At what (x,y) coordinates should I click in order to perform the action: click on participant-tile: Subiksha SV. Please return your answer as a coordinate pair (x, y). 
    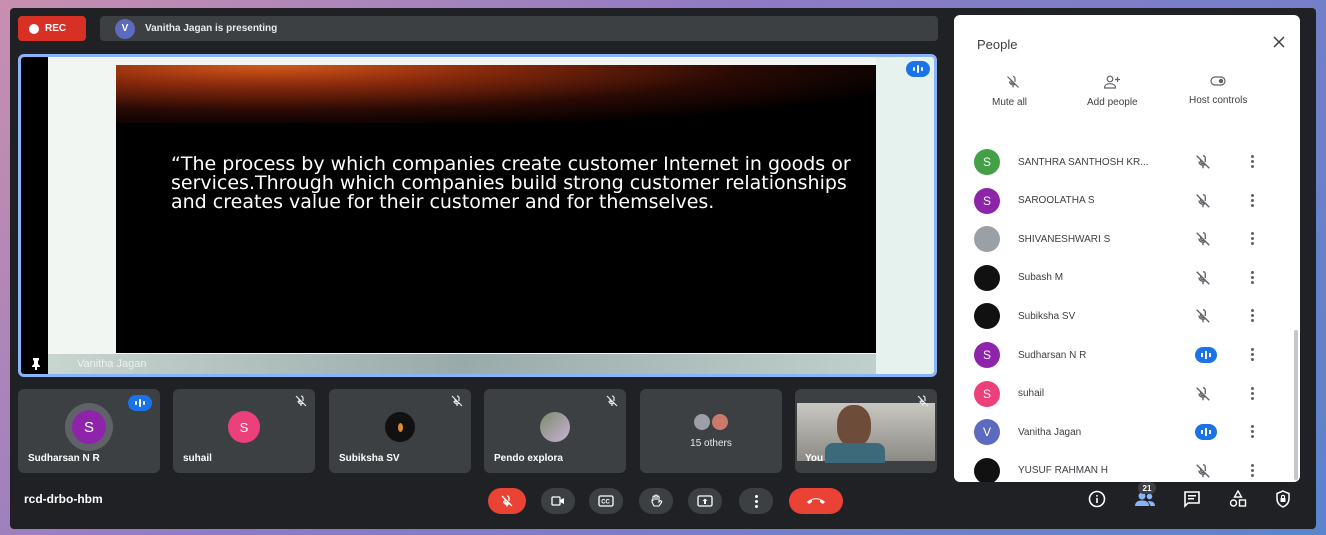
    Looking at the image, I should click on (400, 431).